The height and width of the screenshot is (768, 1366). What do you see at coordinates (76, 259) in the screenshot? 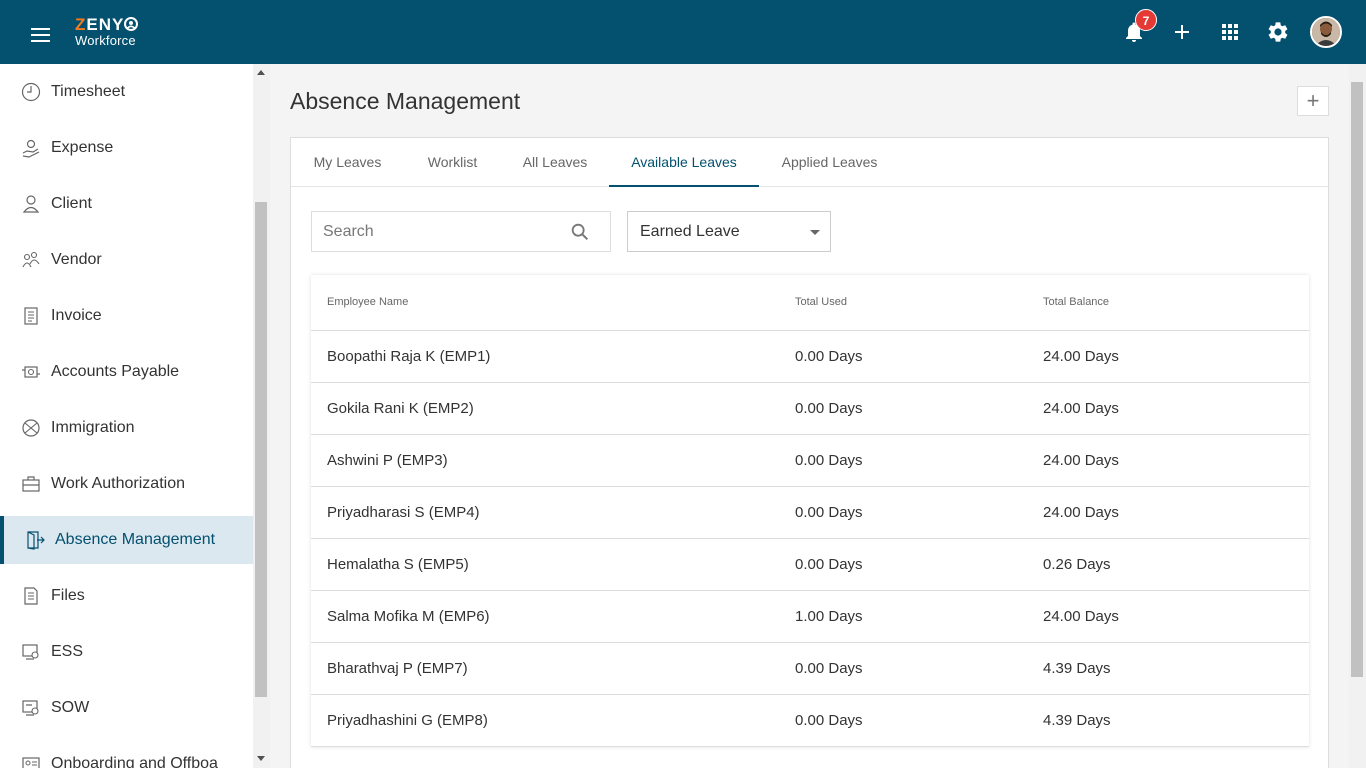
I see `sidebar-item-label: Vendor` at bounding box center [76, 259].